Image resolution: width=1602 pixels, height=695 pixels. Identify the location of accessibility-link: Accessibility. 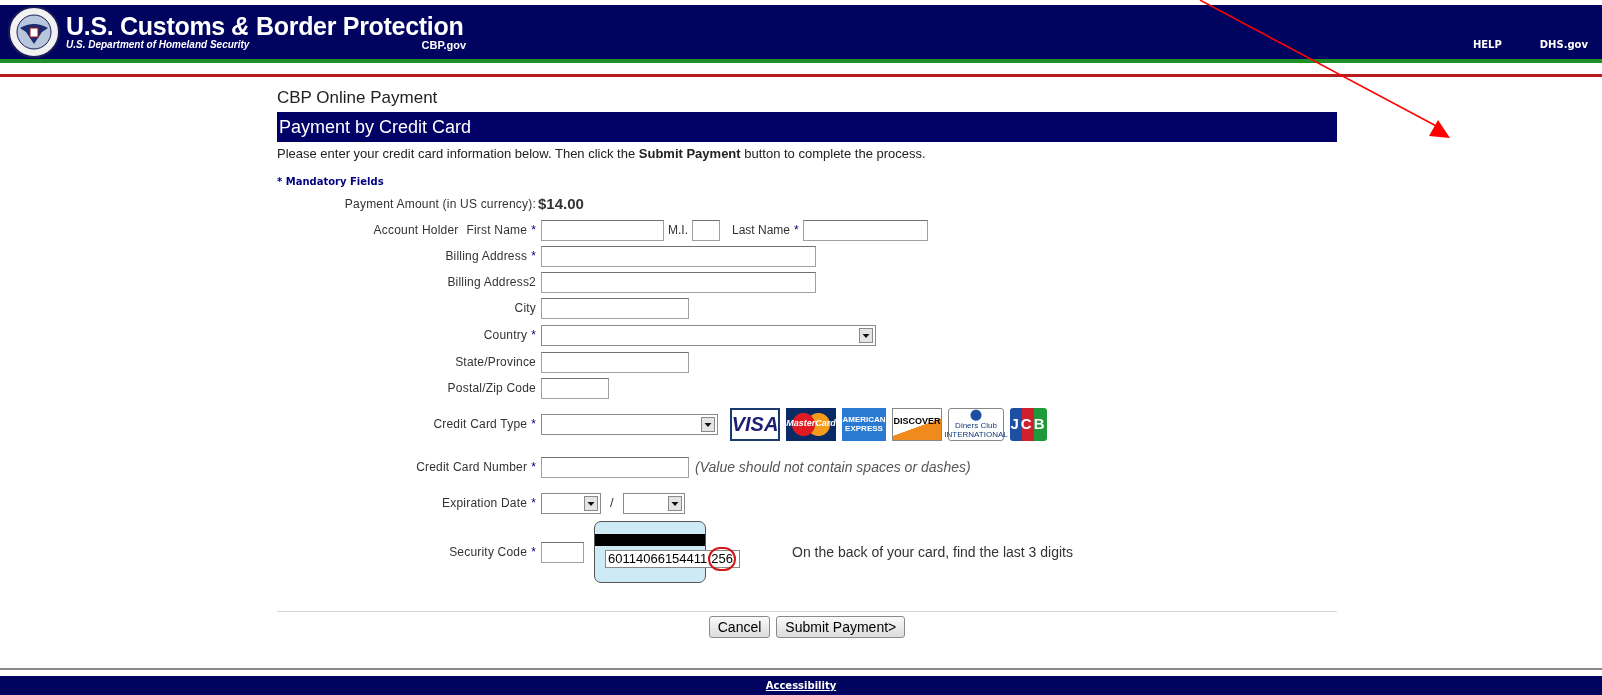
(801, 685).